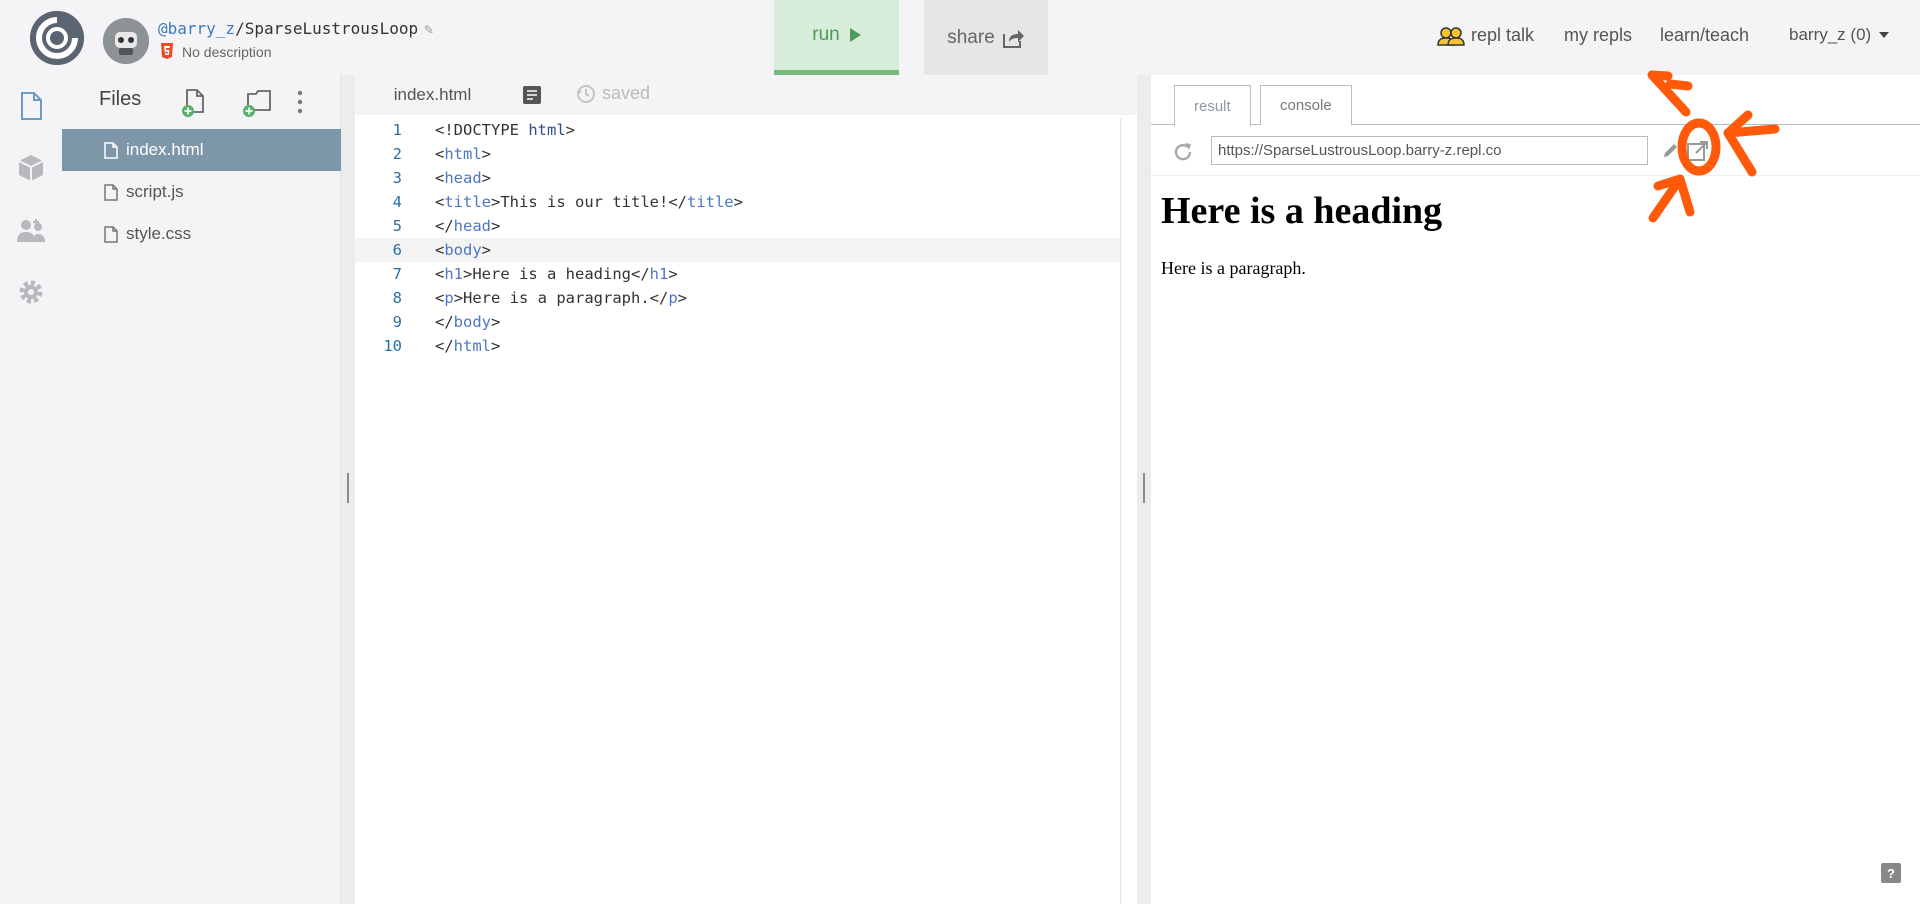  I want to click on code-line: 4 <title>This is our title!</title>, so click(737, 202).